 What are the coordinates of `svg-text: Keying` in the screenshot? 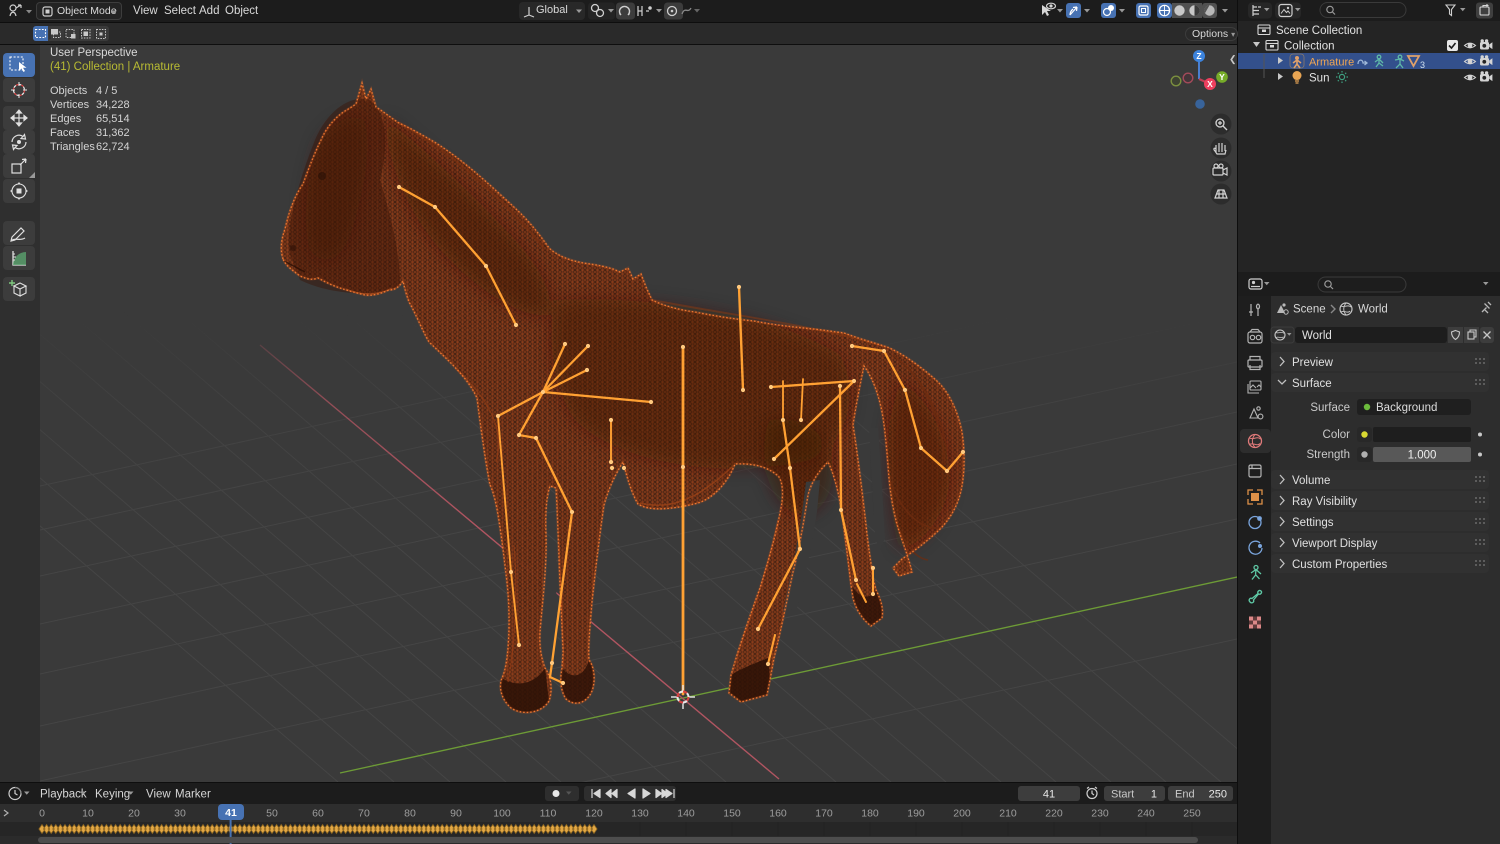 It's located at (112, 795).